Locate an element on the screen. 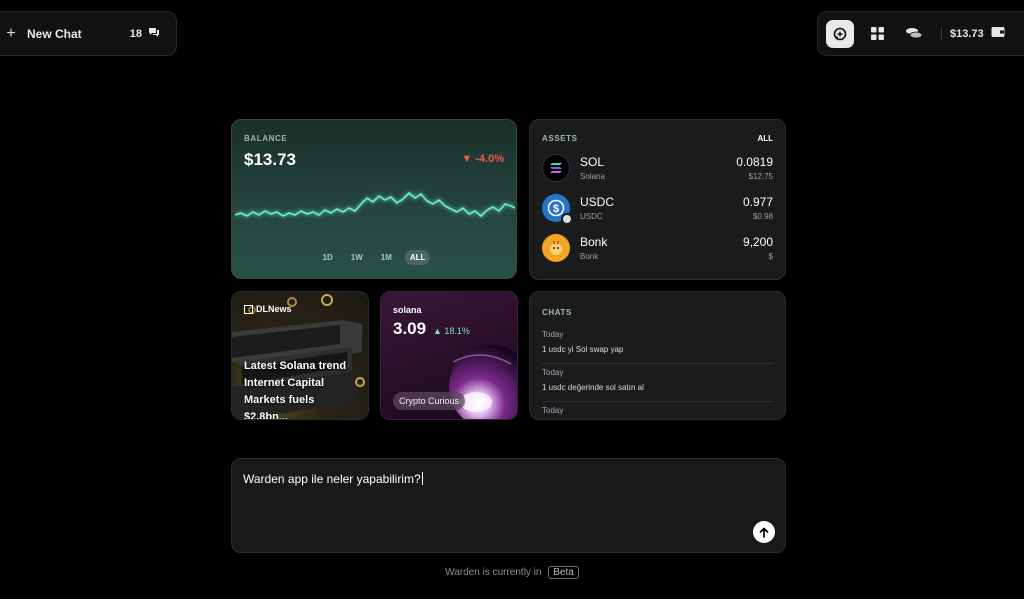 The height and width of the screenshot is (599, 1024). range-1d: 1D is located at coordinates (328, 257).